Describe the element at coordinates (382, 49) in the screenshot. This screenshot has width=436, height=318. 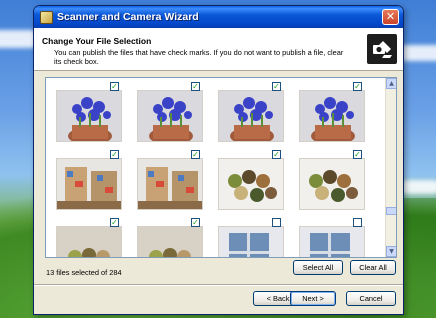
I see `scanner-camera-wizard-icon` at that location.